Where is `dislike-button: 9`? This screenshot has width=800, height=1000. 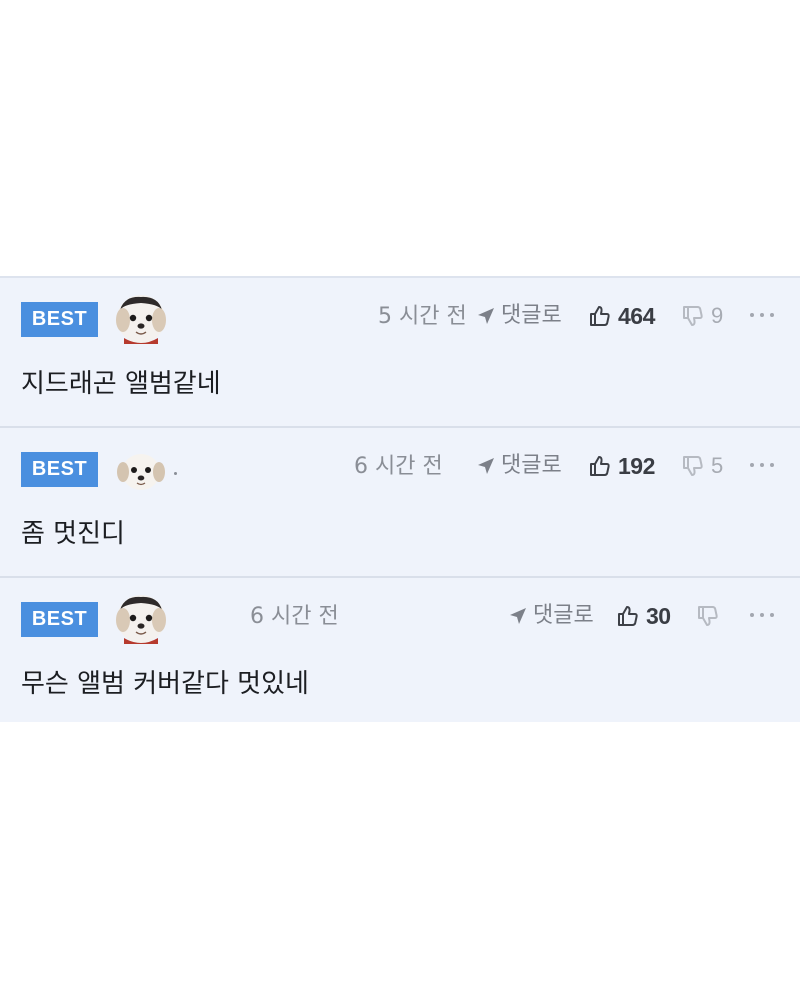 dislike-button: 9 is located at coordinates (702, 316).